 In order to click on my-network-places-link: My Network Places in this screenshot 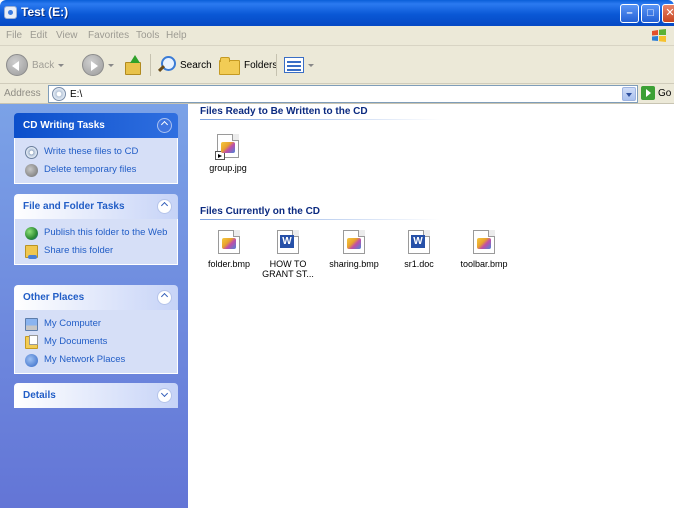, I will do `click(98, 360)`.